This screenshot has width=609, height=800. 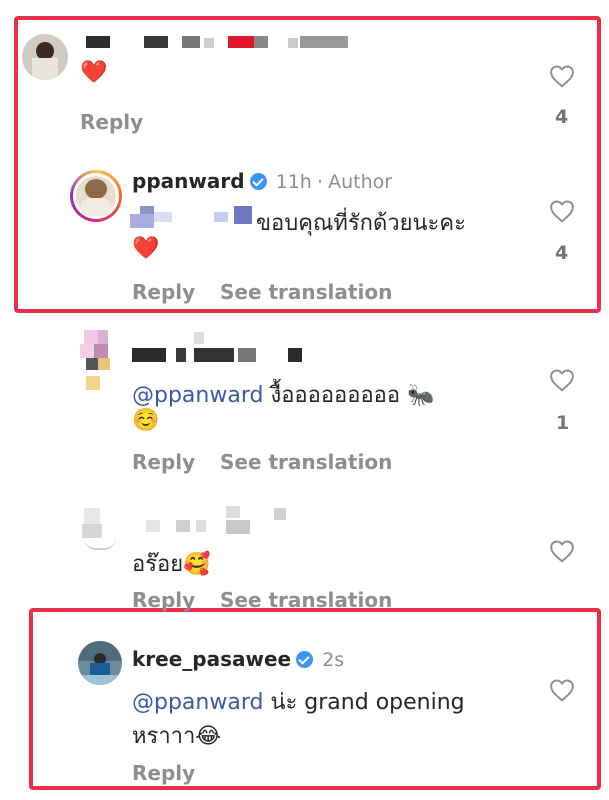 What do you see at coordinates (164, 736) in the screenshot?
I see `comment-text-line2: หราาา` at bounding box center [164, 736].